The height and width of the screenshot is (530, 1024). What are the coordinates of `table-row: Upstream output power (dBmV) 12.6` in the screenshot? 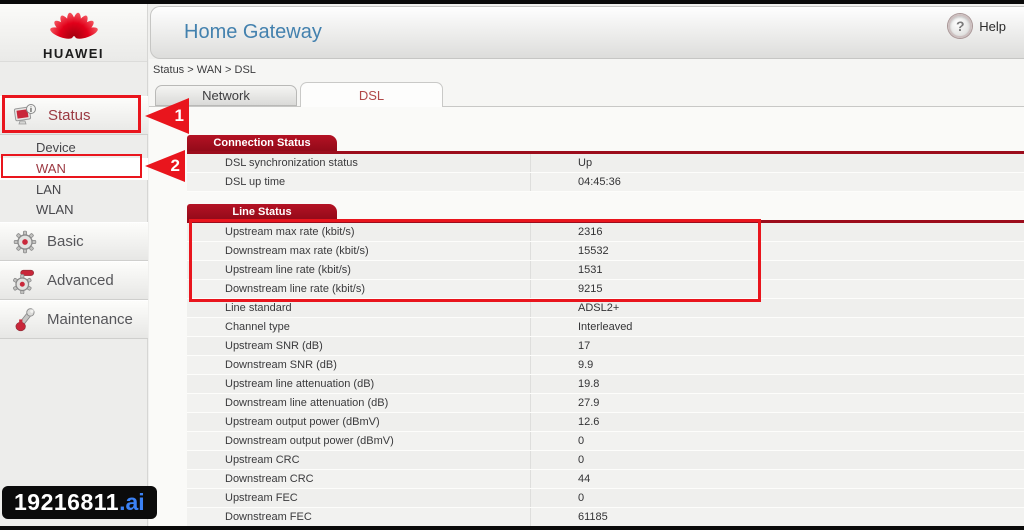 It's located at (605, 422).